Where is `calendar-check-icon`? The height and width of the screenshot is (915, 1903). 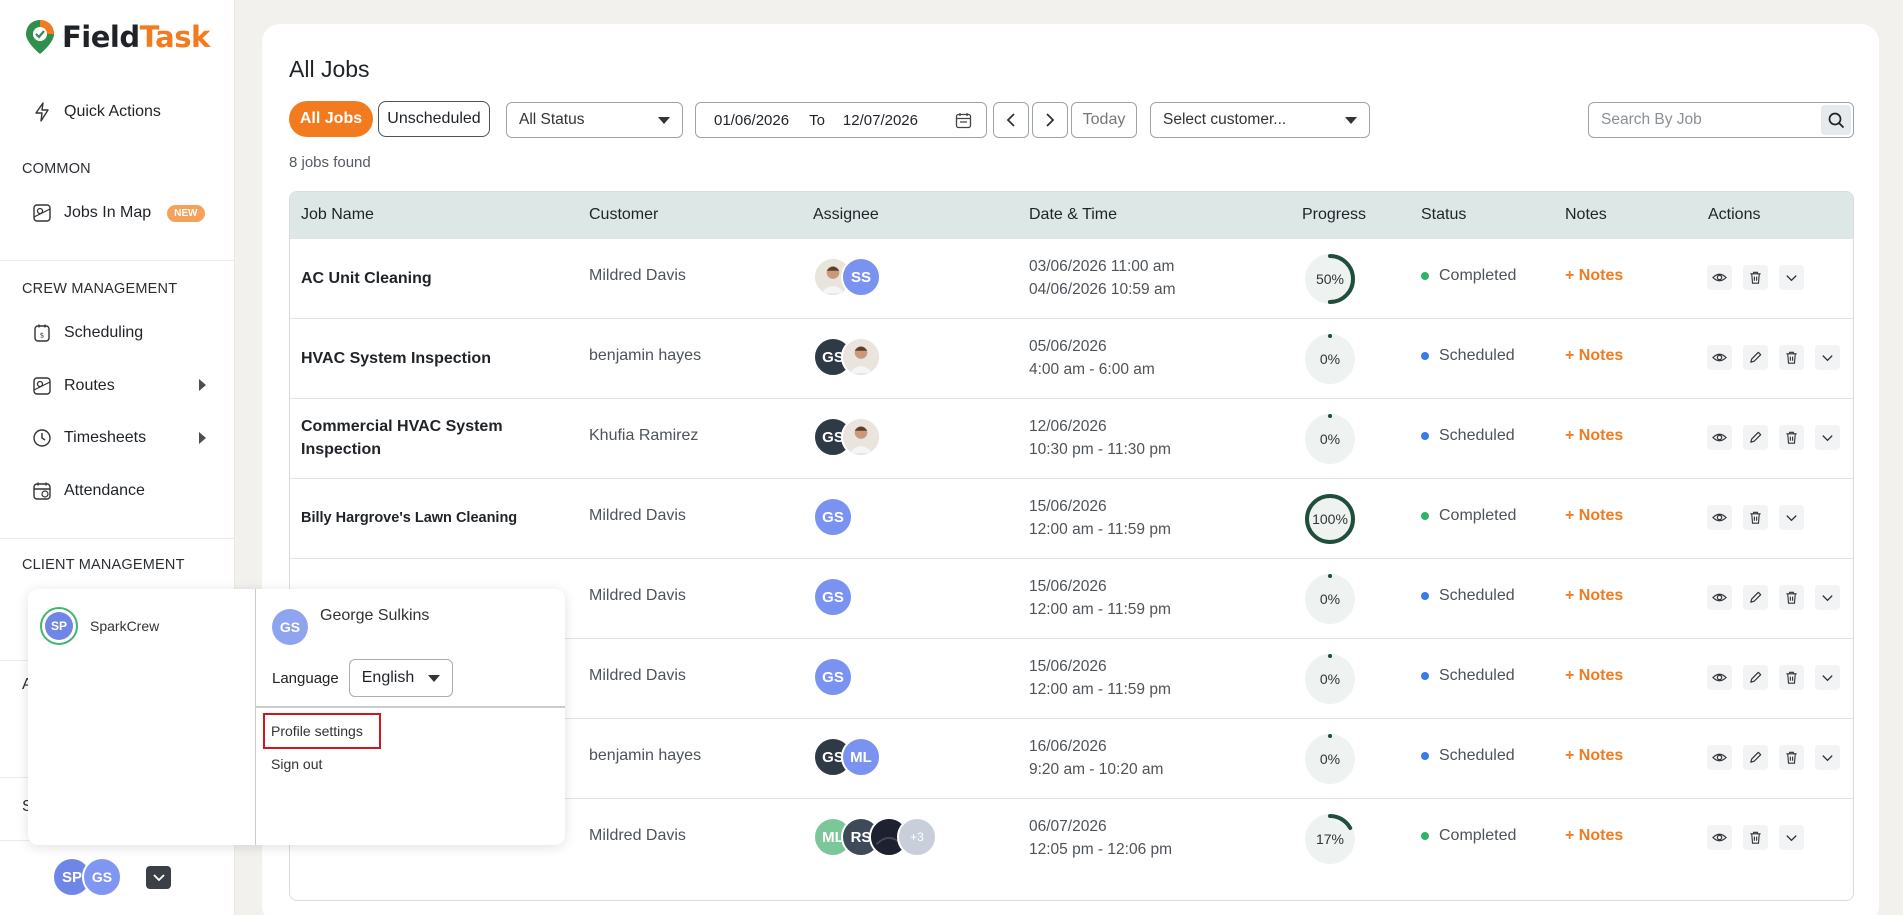 calendar-check-icon is located at coordinates (42, 491).